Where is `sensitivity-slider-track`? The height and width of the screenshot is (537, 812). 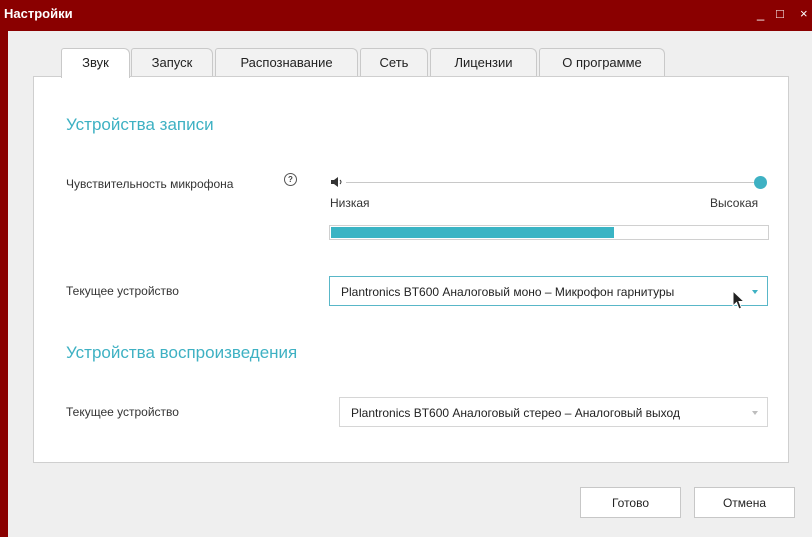 sensitivity-slider-track is located at coordinates (553, 182).